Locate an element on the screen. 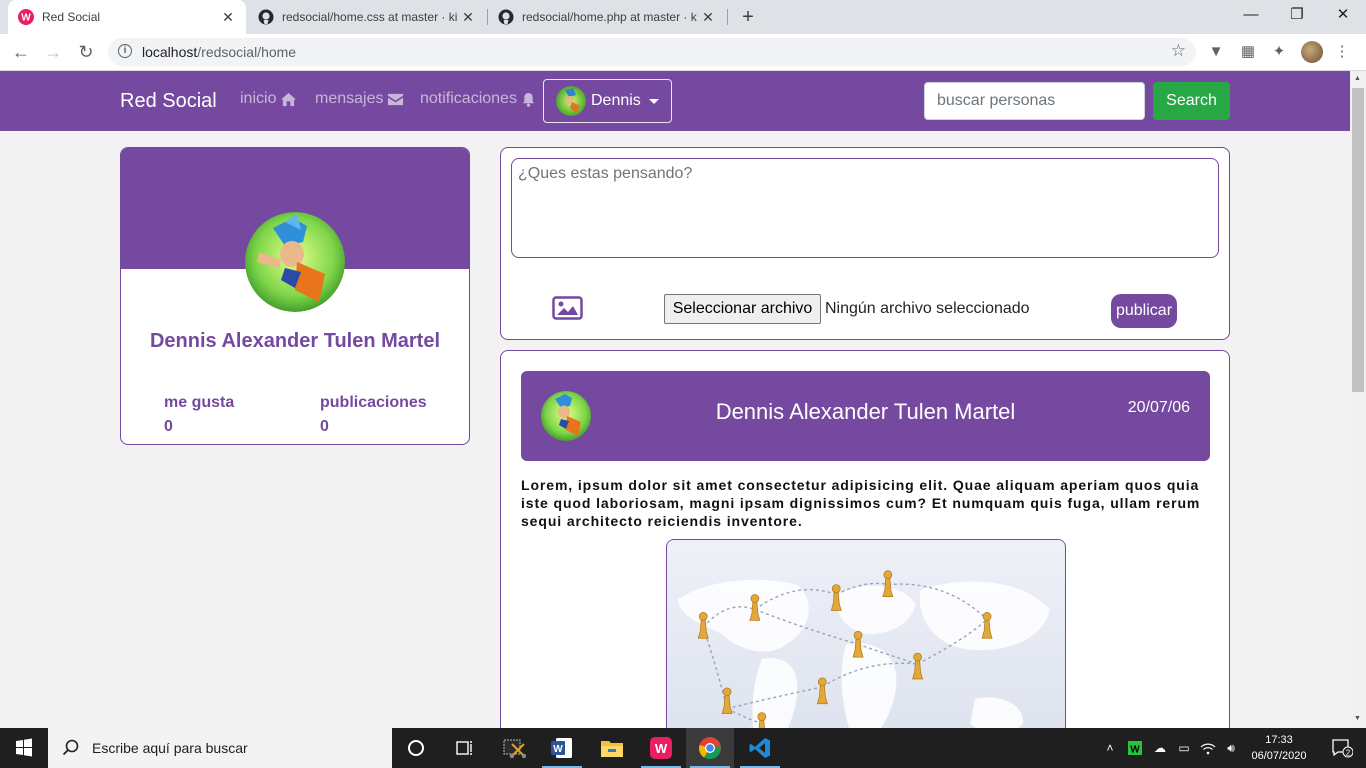 The image size is (1366, 768). scroll-up-arrow-icon: ▲ is located at coordinates (1358, 78).